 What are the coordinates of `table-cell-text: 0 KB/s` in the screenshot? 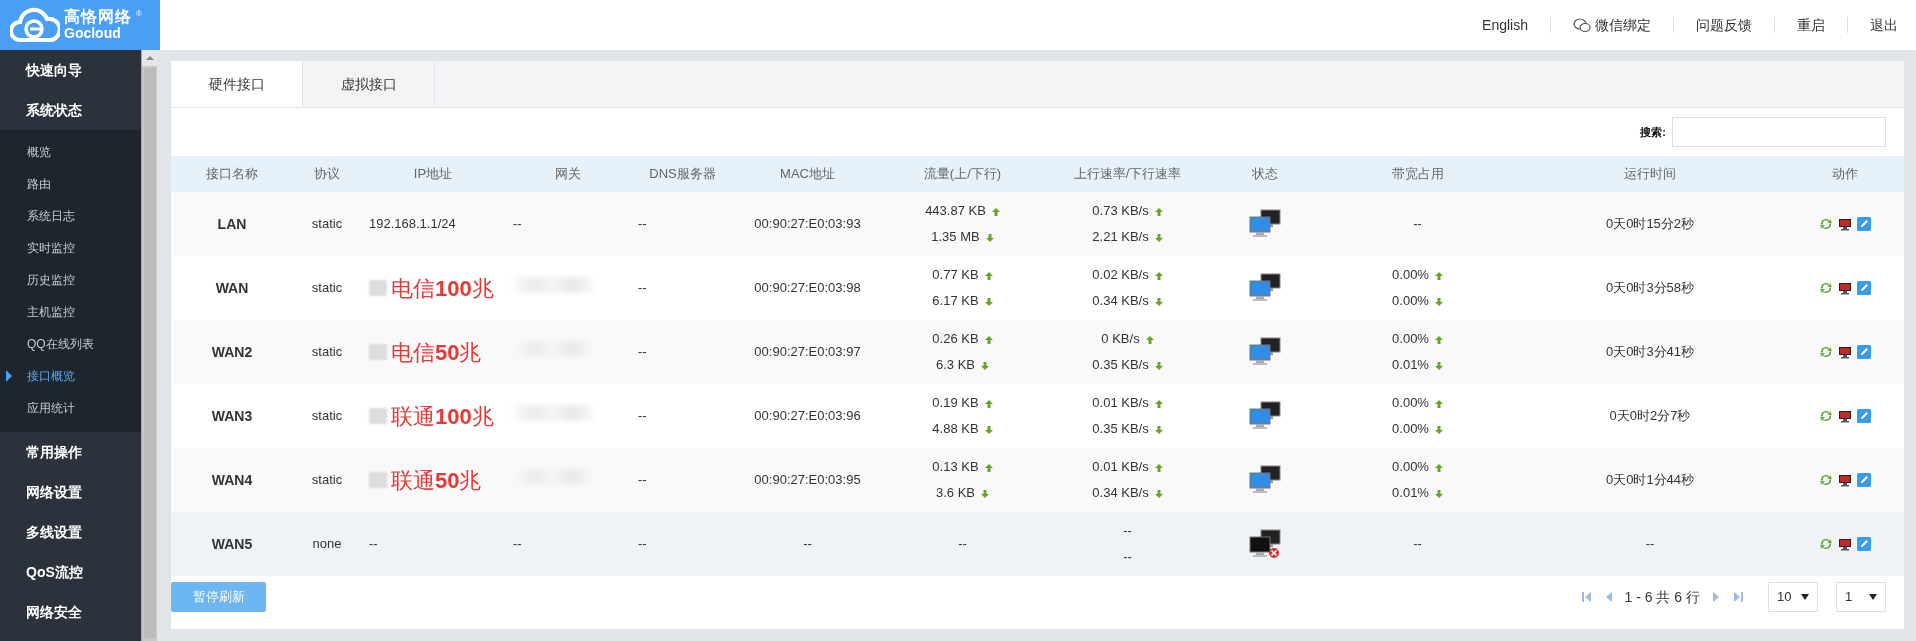 It's located at (1120, 338).